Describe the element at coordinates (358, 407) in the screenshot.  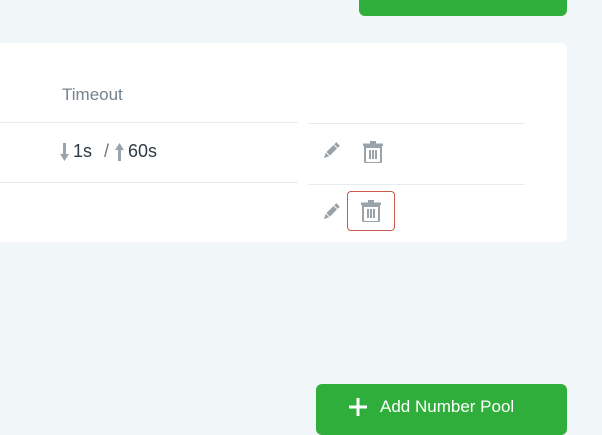
I see `plus-icon` at that location.